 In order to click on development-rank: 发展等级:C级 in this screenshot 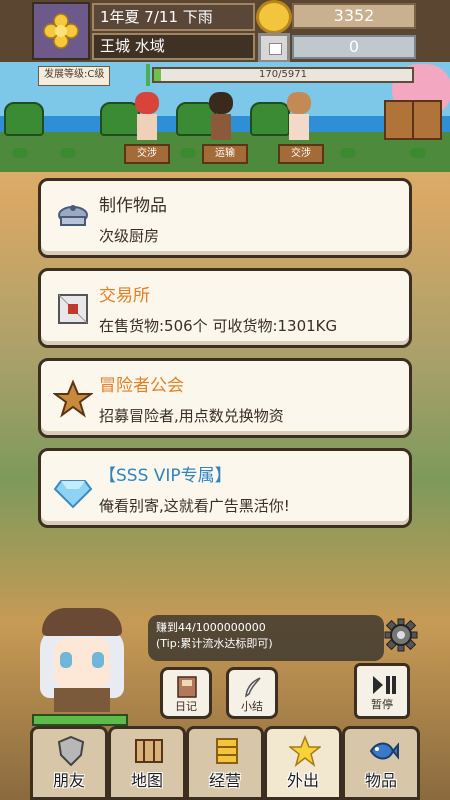, I will do `click(74, 76)`.